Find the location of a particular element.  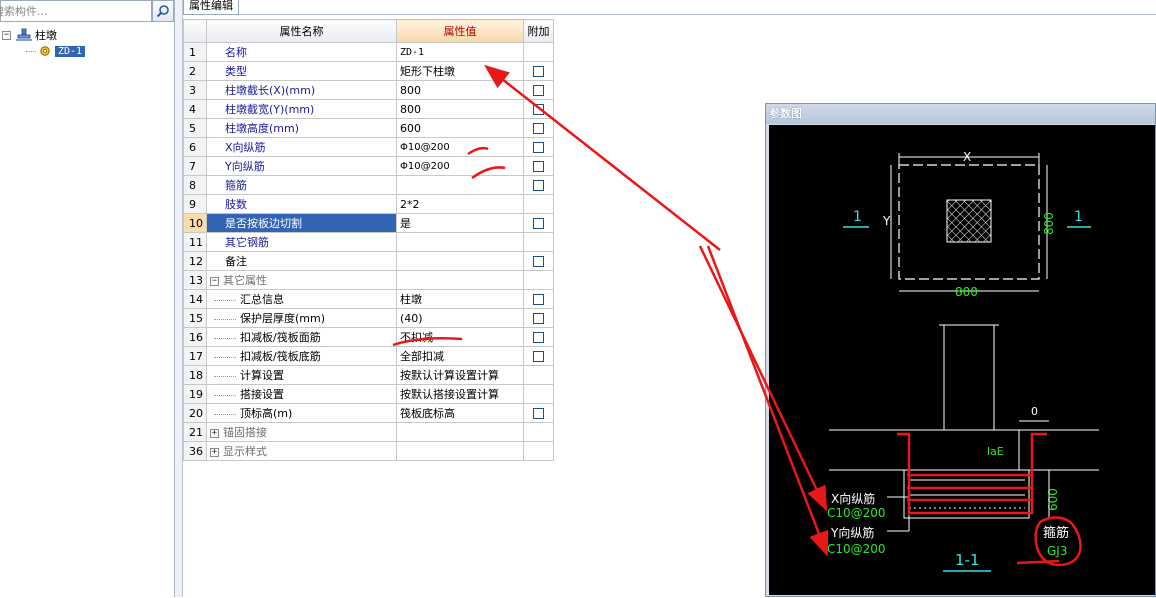

property-value: 是 is located at coordinates (460, 223).